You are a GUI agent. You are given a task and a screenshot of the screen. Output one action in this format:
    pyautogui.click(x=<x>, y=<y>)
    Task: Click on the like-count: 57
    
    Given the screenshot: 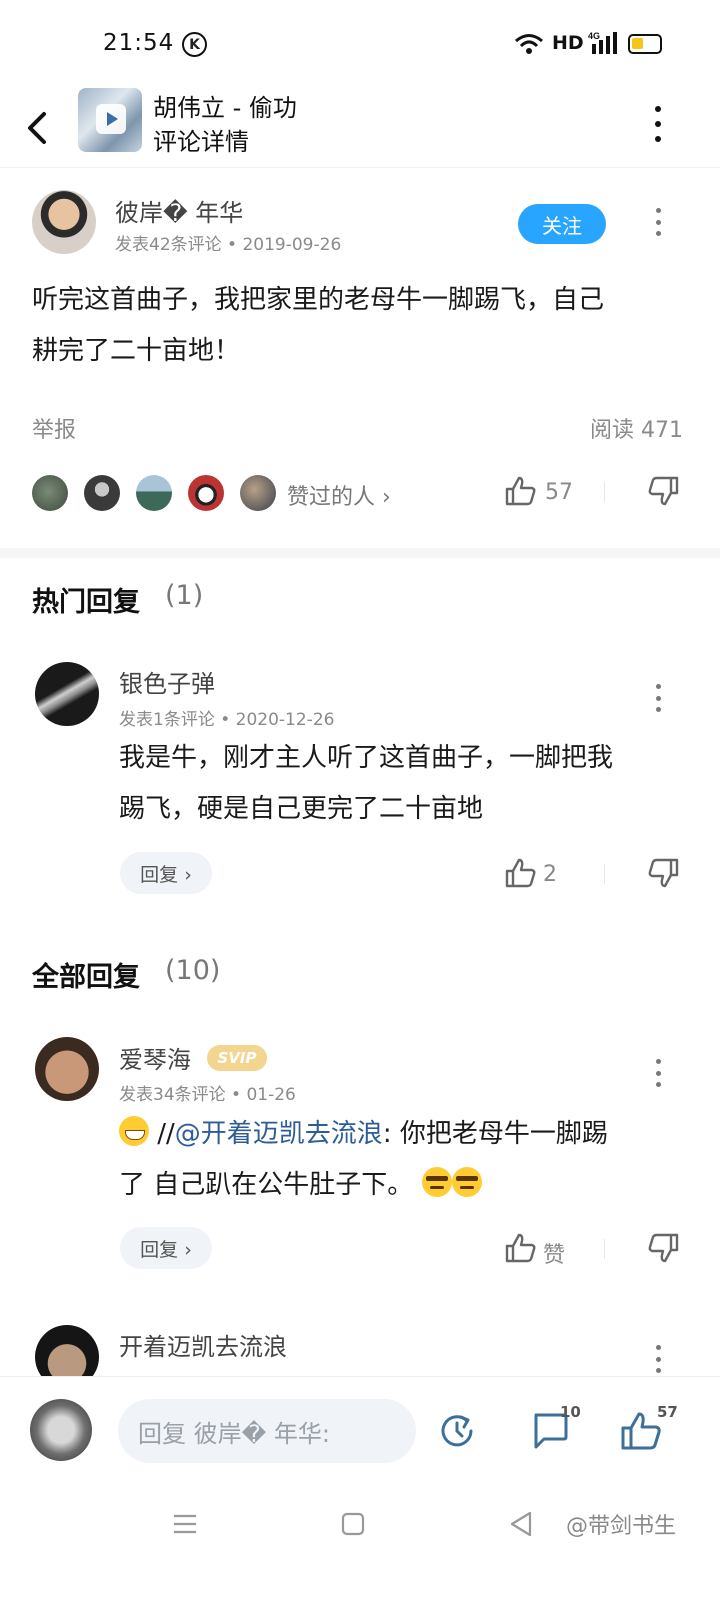 What is the action you would take?
    pyautogui.click(x=559, y=492)
    